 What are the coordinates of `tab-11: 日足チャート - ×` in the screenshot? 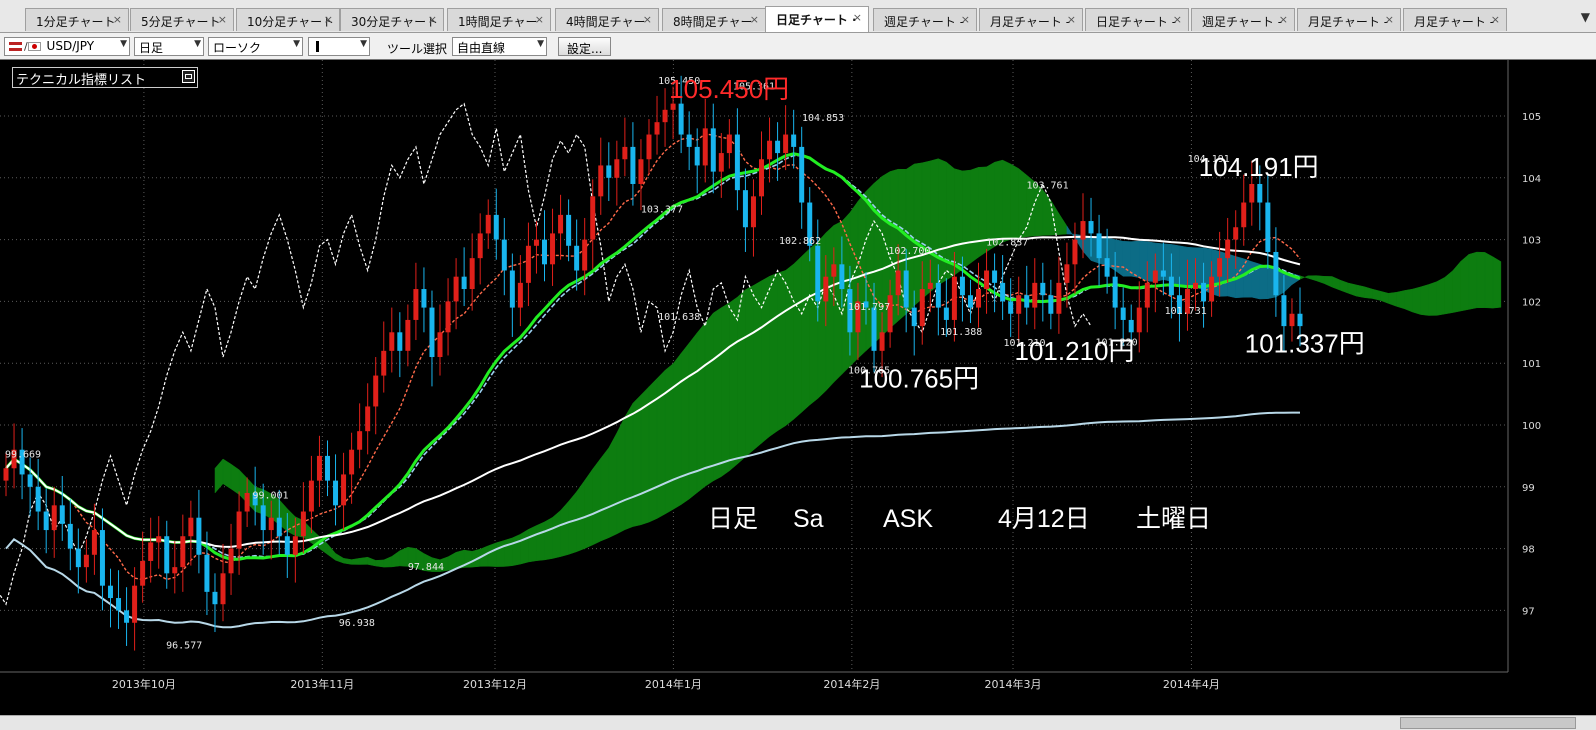 It's located at (1137, 19).